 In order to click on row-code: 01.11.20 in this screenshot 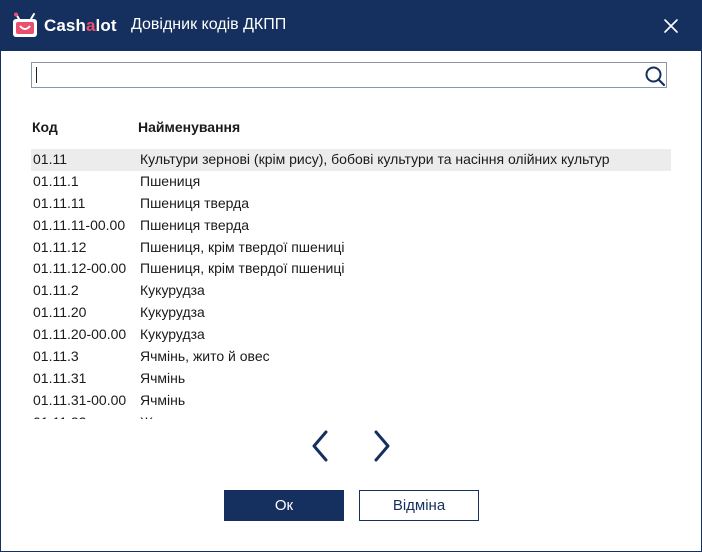, I will do `click(60, 312)`.